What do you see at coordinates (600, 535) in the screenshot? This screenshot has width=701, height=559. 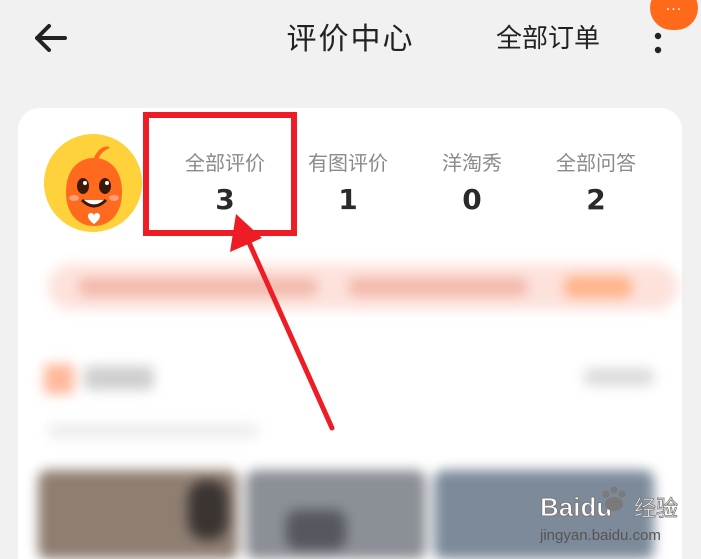 I see `svg-text: jingyan.baidu.com` at bounding box center [600, 535].